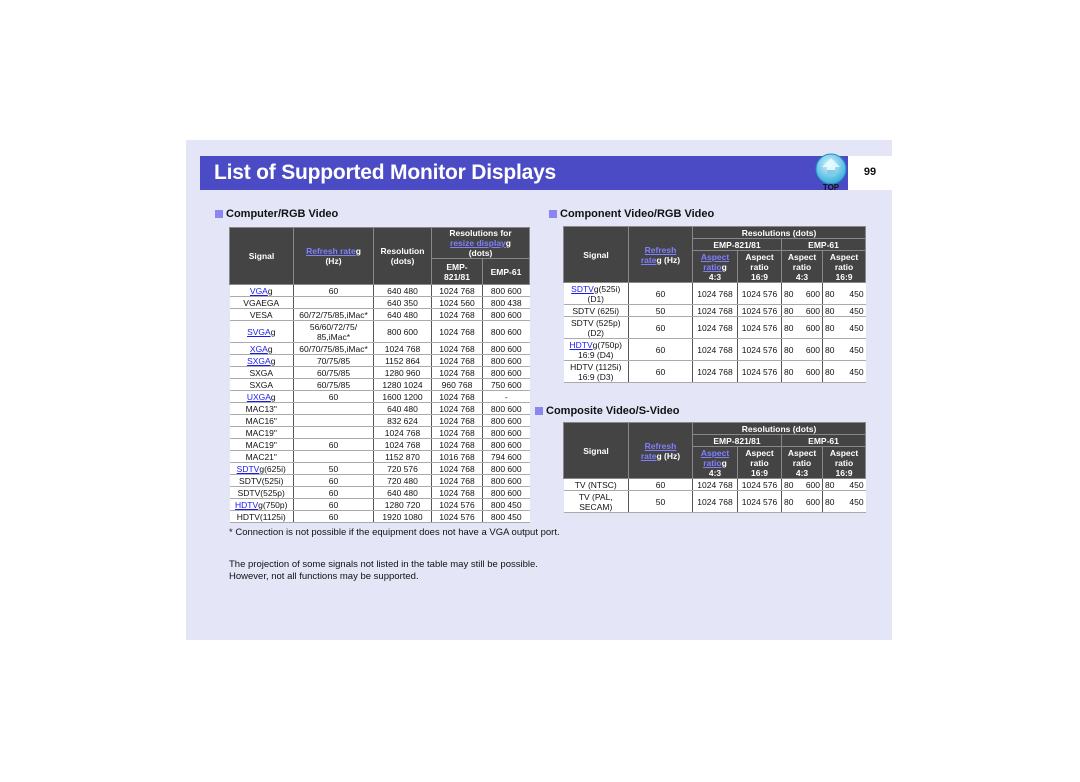 This screenshot has width=1080, height=782. I want to click on cell-emp-821: 1016 768, so click(457, 456).